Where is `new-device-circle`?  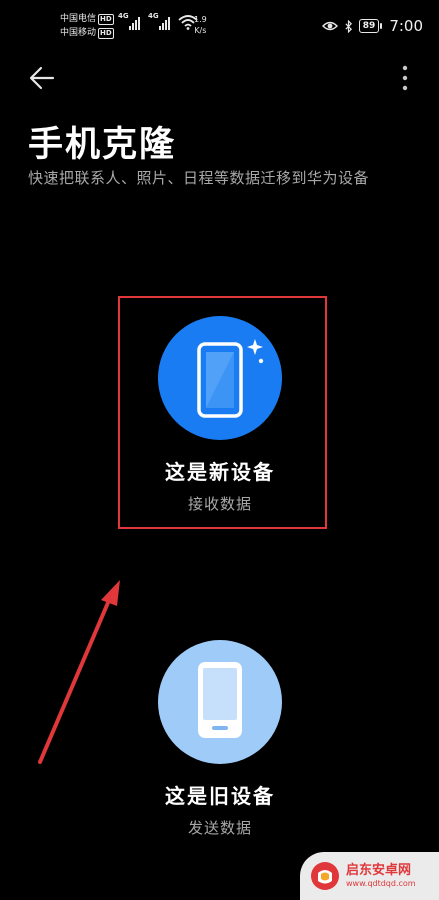 new-device-circle is located at coordinates (220, 378).